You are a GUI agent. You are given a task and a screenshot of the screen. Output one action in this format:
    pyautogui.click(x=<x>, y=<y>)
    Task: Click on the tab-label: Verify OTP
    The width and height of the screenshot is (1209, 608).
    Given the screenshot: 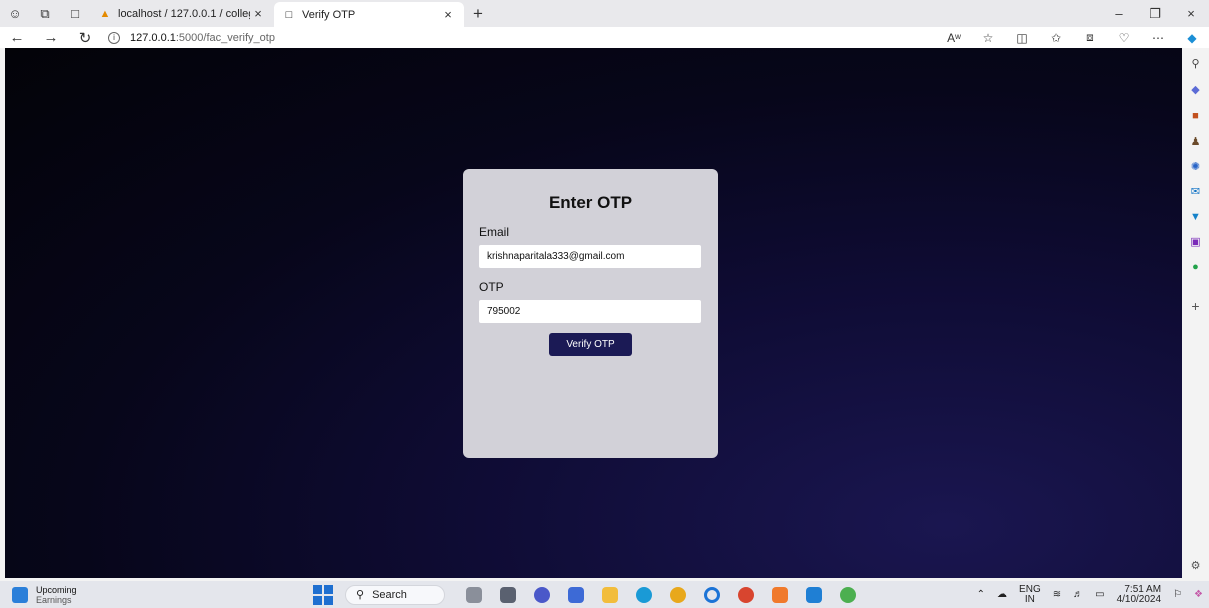 What is the action you would take?
    pyautogui.click(x=329, y=14)
    